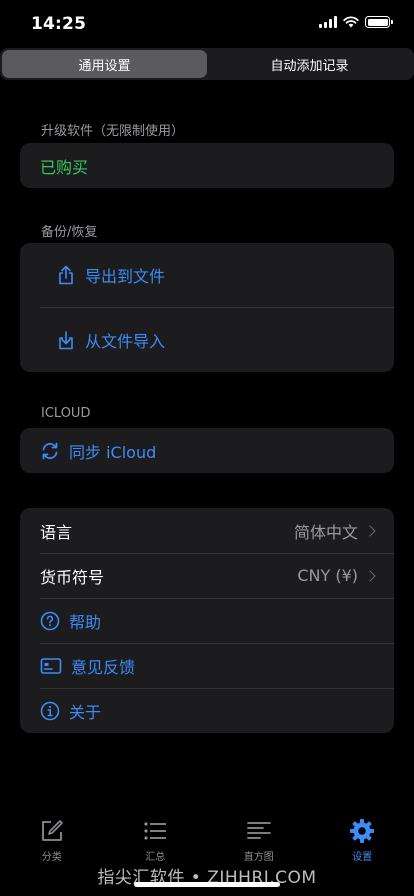  What do you see at coordinates (155, 857) in the screenshot?
I see `tab-summary-label: 汇总` at bounding box center [155, 857].